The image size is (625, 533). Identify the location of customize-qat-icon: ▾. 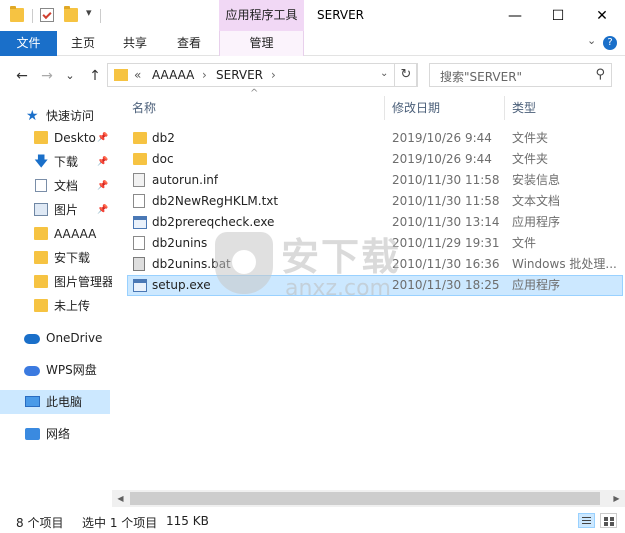
(89, 12).